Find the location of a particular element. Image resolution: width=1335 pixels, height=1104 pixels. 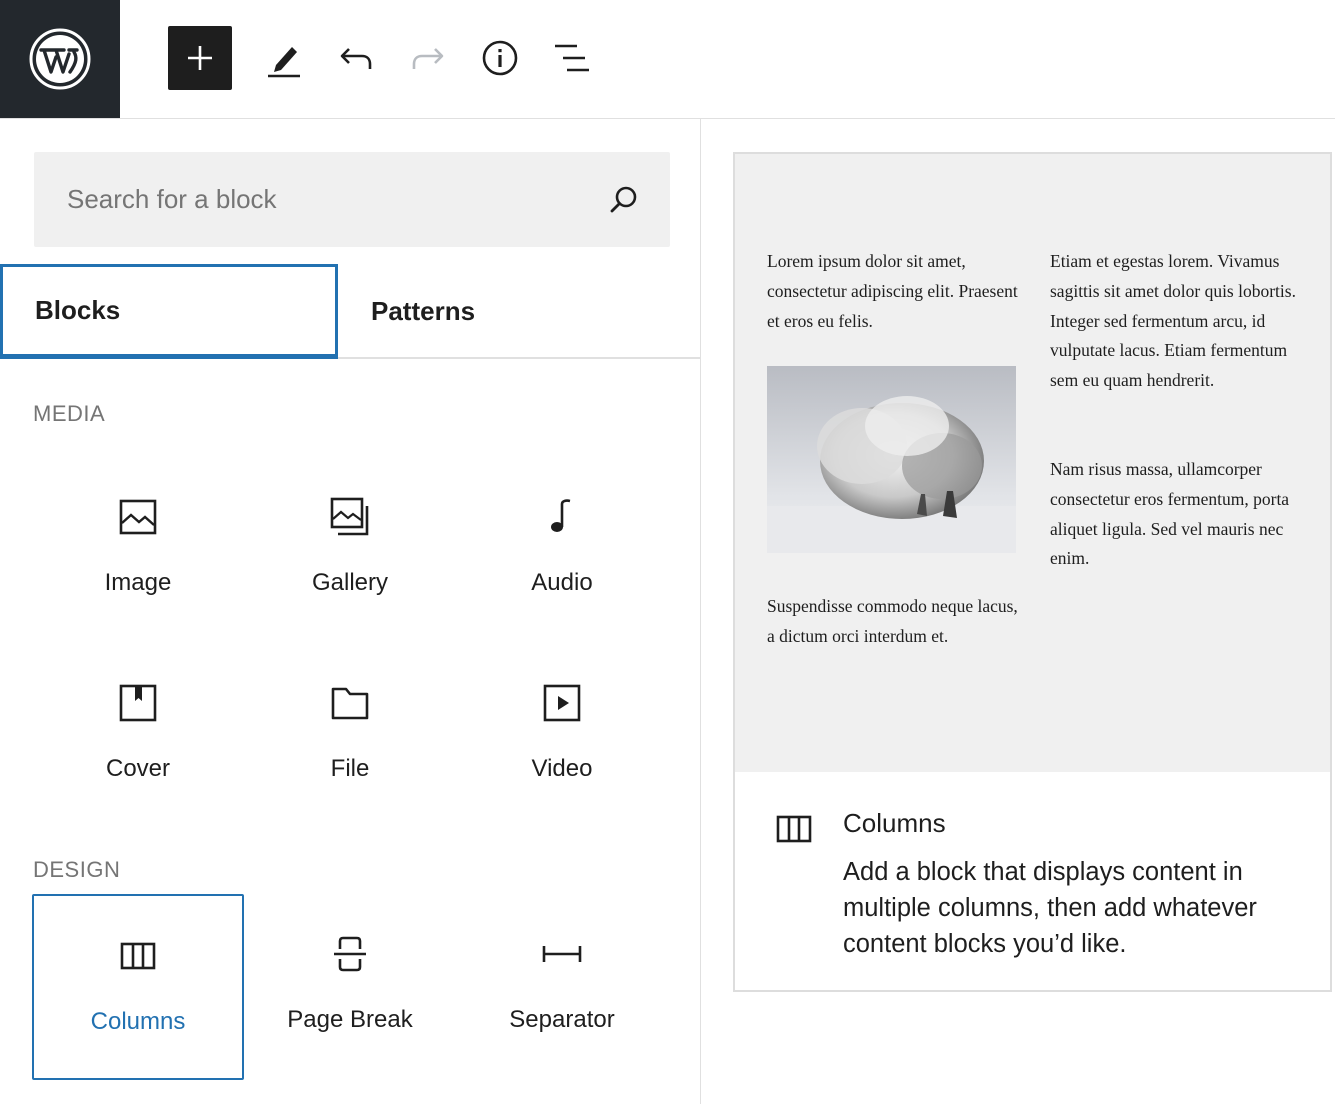

block-search is located at coordinates (352, 199).